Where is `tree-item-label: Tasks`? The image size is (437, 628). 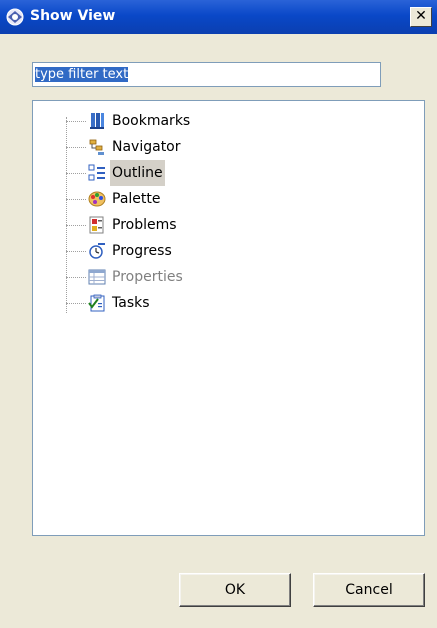 tree-item-label: Tasks is located at coordinates (131, 303).